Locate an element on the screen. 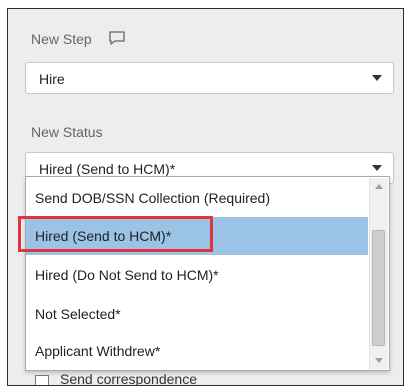 The width and height of the screenshot is (407, 390). new-status-value: Hired (Send to HCM)* is located at coordinates (107, 169).